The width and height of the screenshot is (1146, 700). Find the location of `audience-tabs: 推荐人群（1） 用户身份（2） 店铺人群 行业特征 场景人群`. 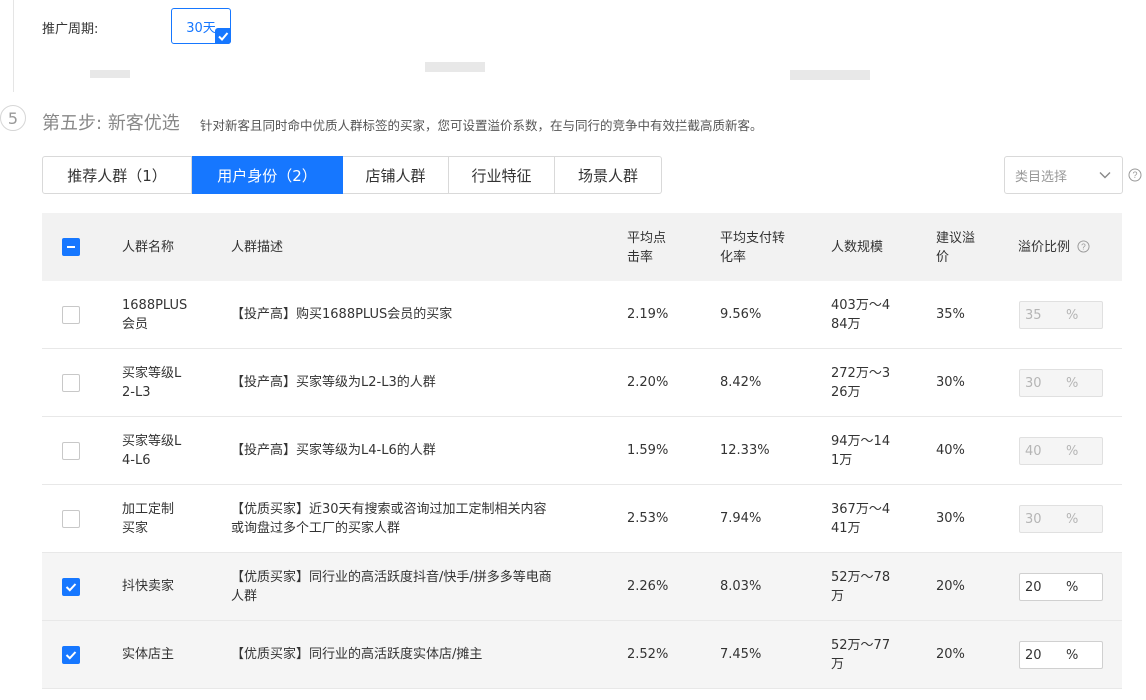

audience-tabs: 推荐人群（1） 用户身份（2） 店铺人群 行业特征 场景人群 is located at coordinates (352, 175).